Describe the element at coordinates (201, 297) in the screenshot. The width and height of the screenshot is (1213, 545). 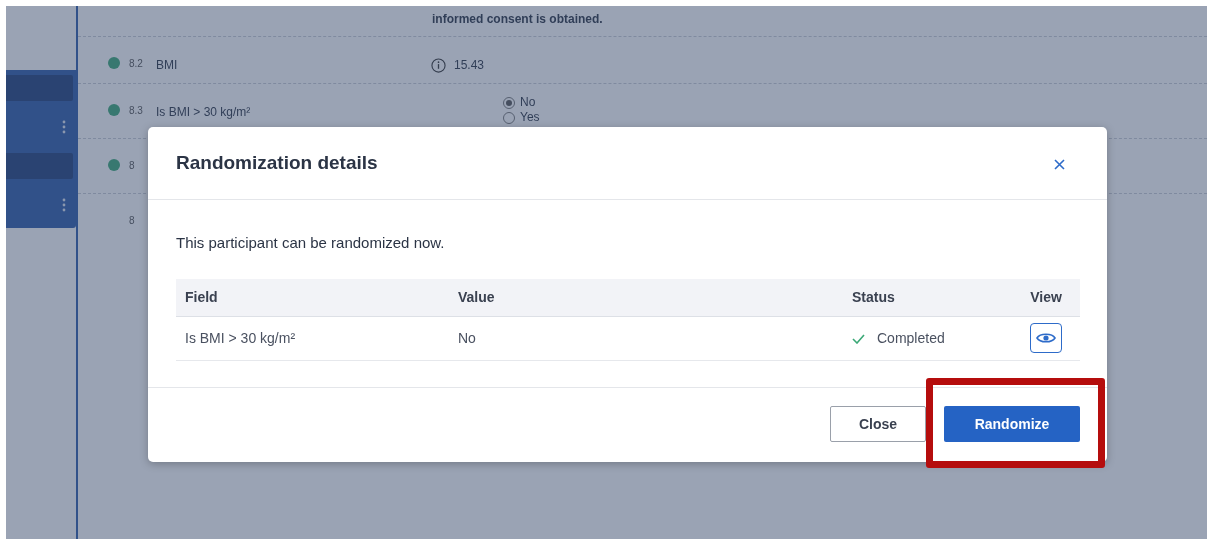
I see `column-header: Field` at that location.